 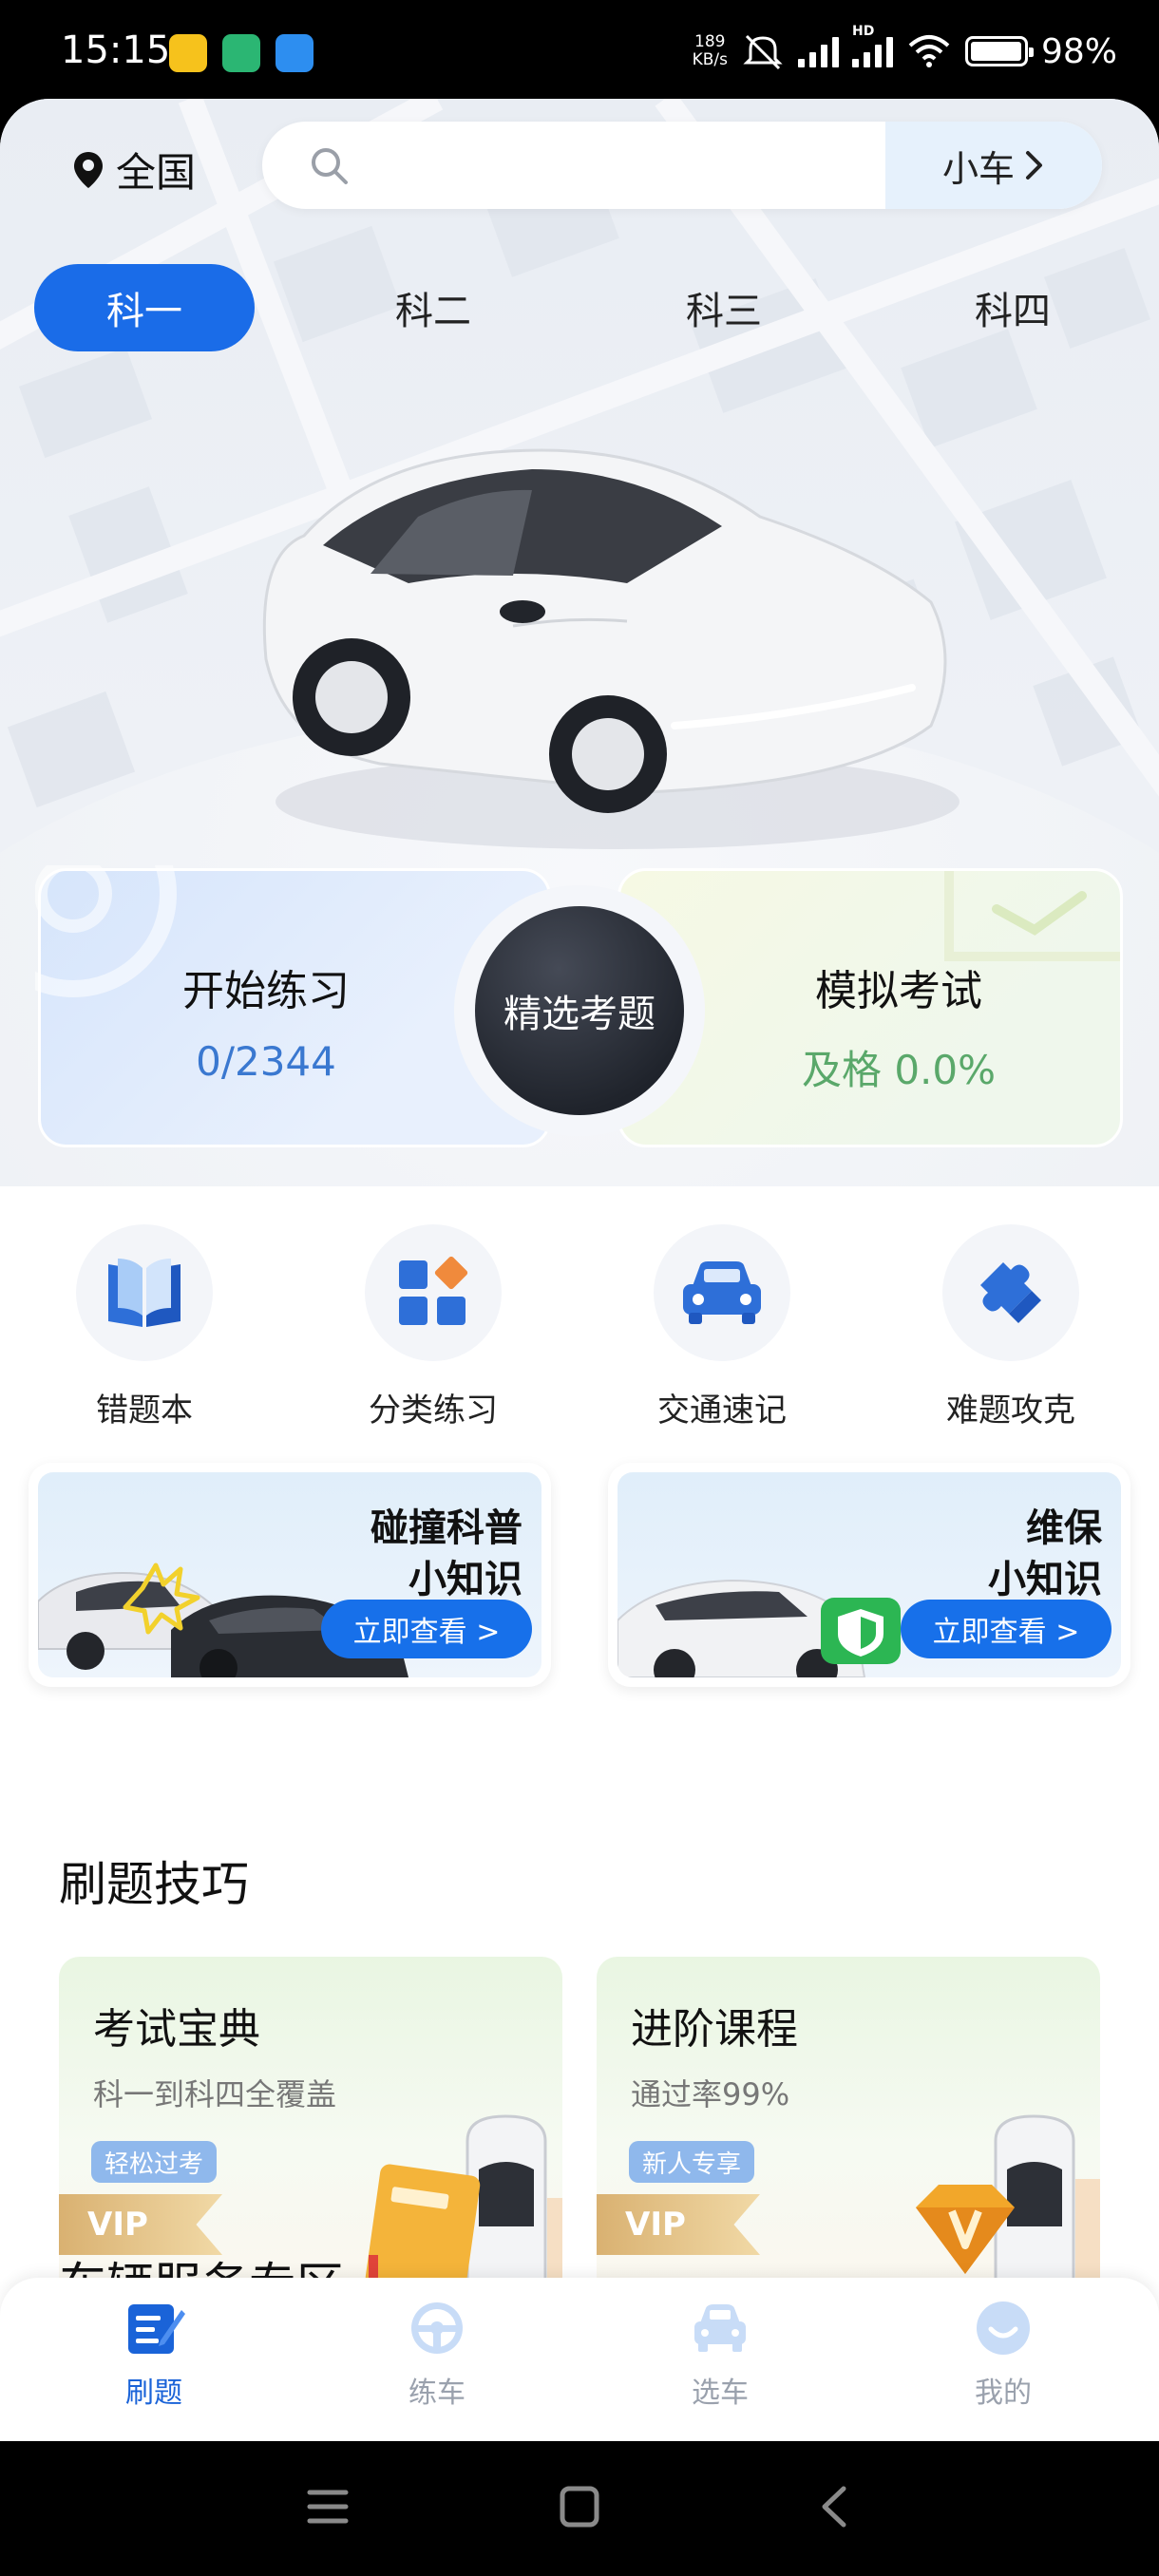 I want to click on wifi-icon, so click(x=929, y=51).